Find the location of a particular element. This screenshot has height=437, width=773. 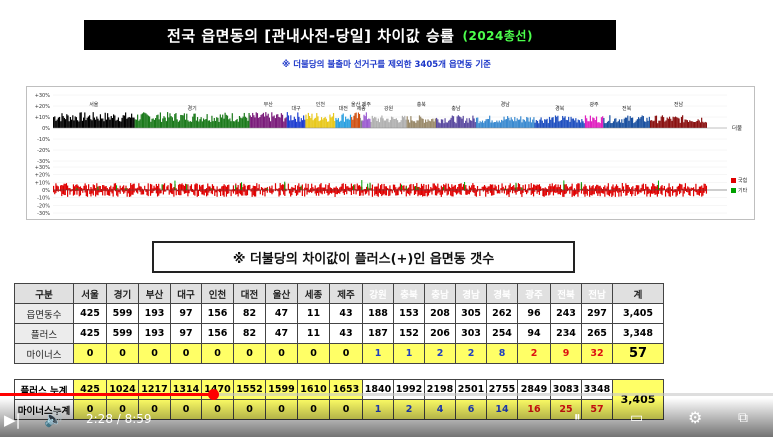

chart2-tick-label: +30% is located at coordinates (43, 168).